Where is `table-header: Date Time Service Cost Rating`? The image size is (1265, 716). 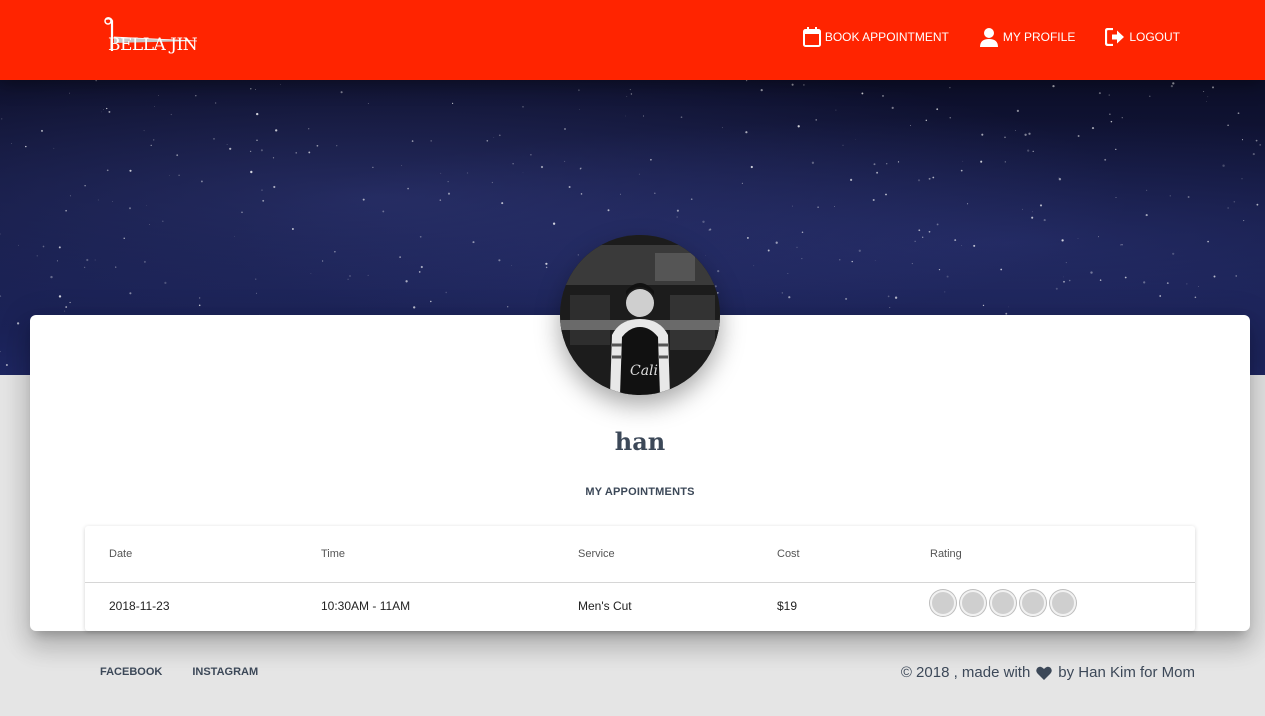
table-header: Date Time Service Cost Rating is located at coordinates (640, 554).